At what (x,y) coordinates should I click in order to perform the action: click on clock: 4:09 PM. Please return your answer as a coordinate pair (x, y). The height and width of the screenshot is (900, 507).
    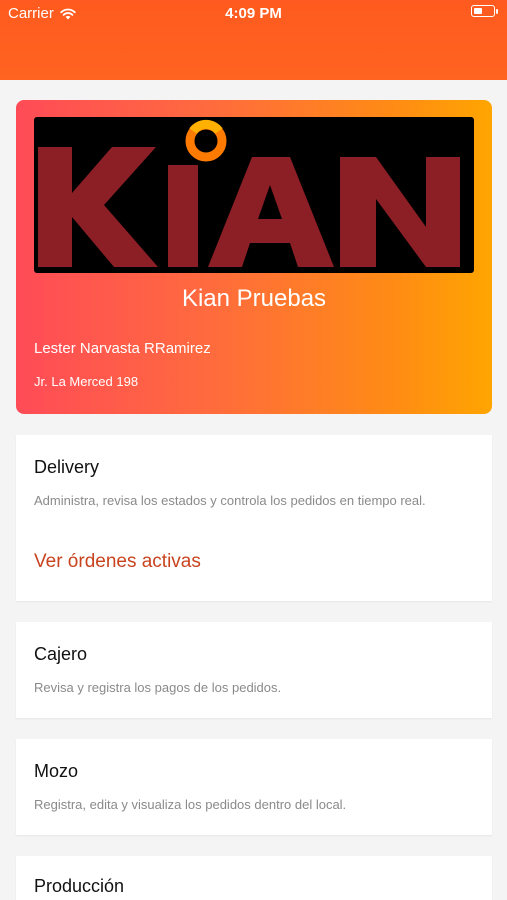
    Looking at the image, I should click on (253, 13).